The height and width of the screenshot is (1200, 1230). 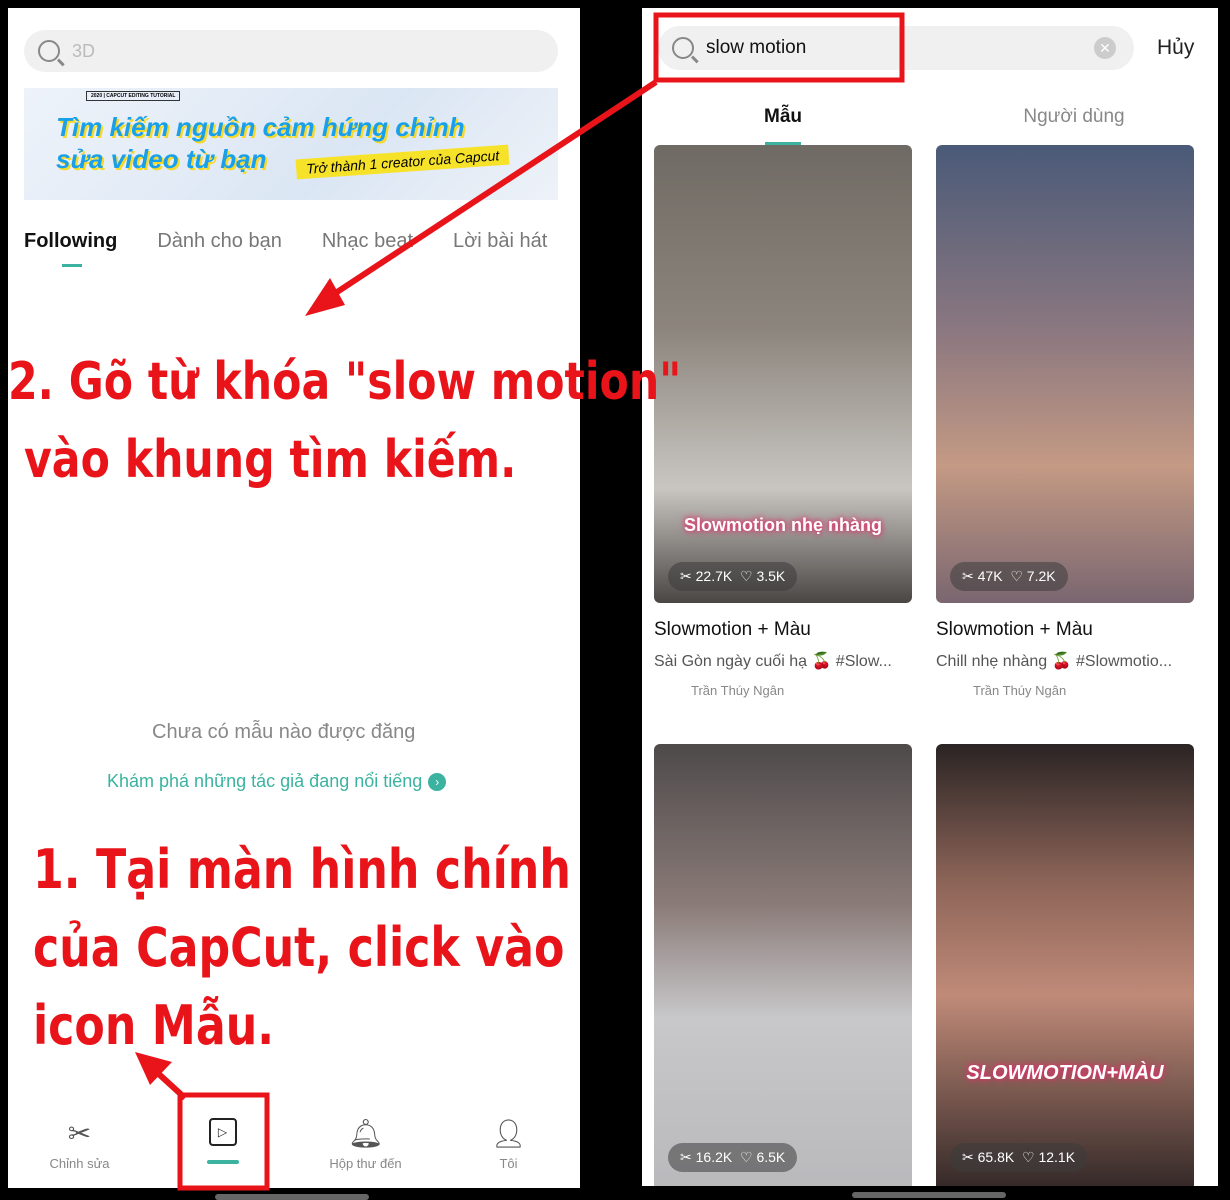 I want to click on step-2-text: 2. Gõ từ khóa "slow motion", so click(x=345, y=382).